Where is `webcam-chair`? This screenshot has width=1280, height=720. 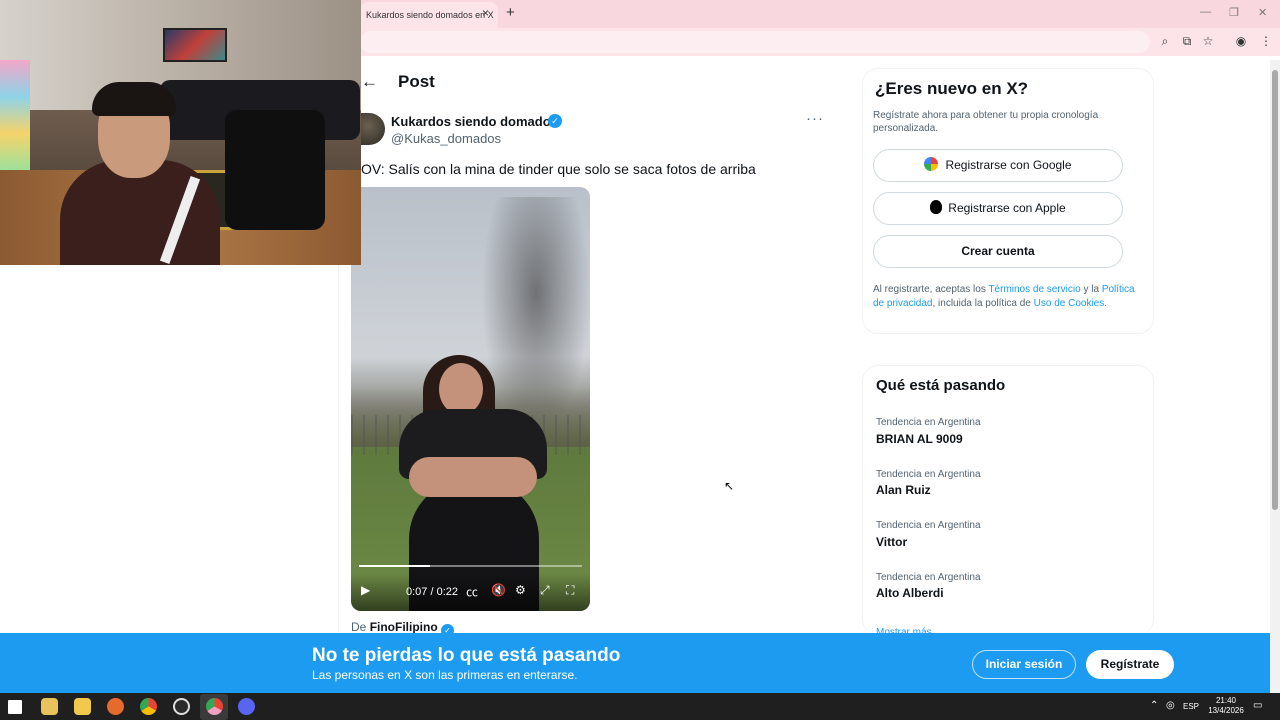
webcam-chair is located at coordinates (275, 170).